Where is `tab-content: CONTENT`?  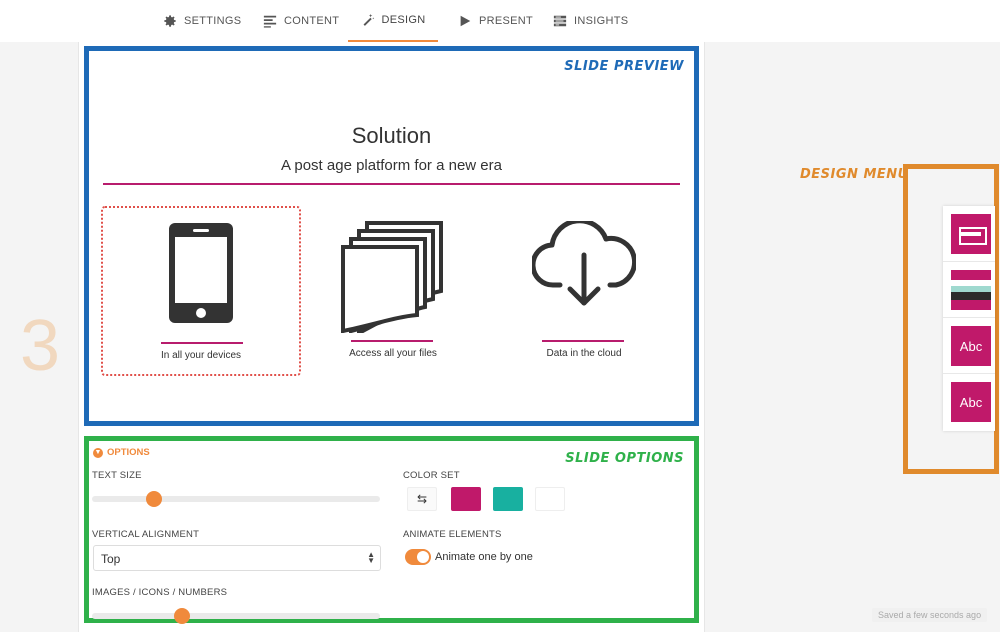 tab-content: CONTENT is located at coordinates (301, 21).